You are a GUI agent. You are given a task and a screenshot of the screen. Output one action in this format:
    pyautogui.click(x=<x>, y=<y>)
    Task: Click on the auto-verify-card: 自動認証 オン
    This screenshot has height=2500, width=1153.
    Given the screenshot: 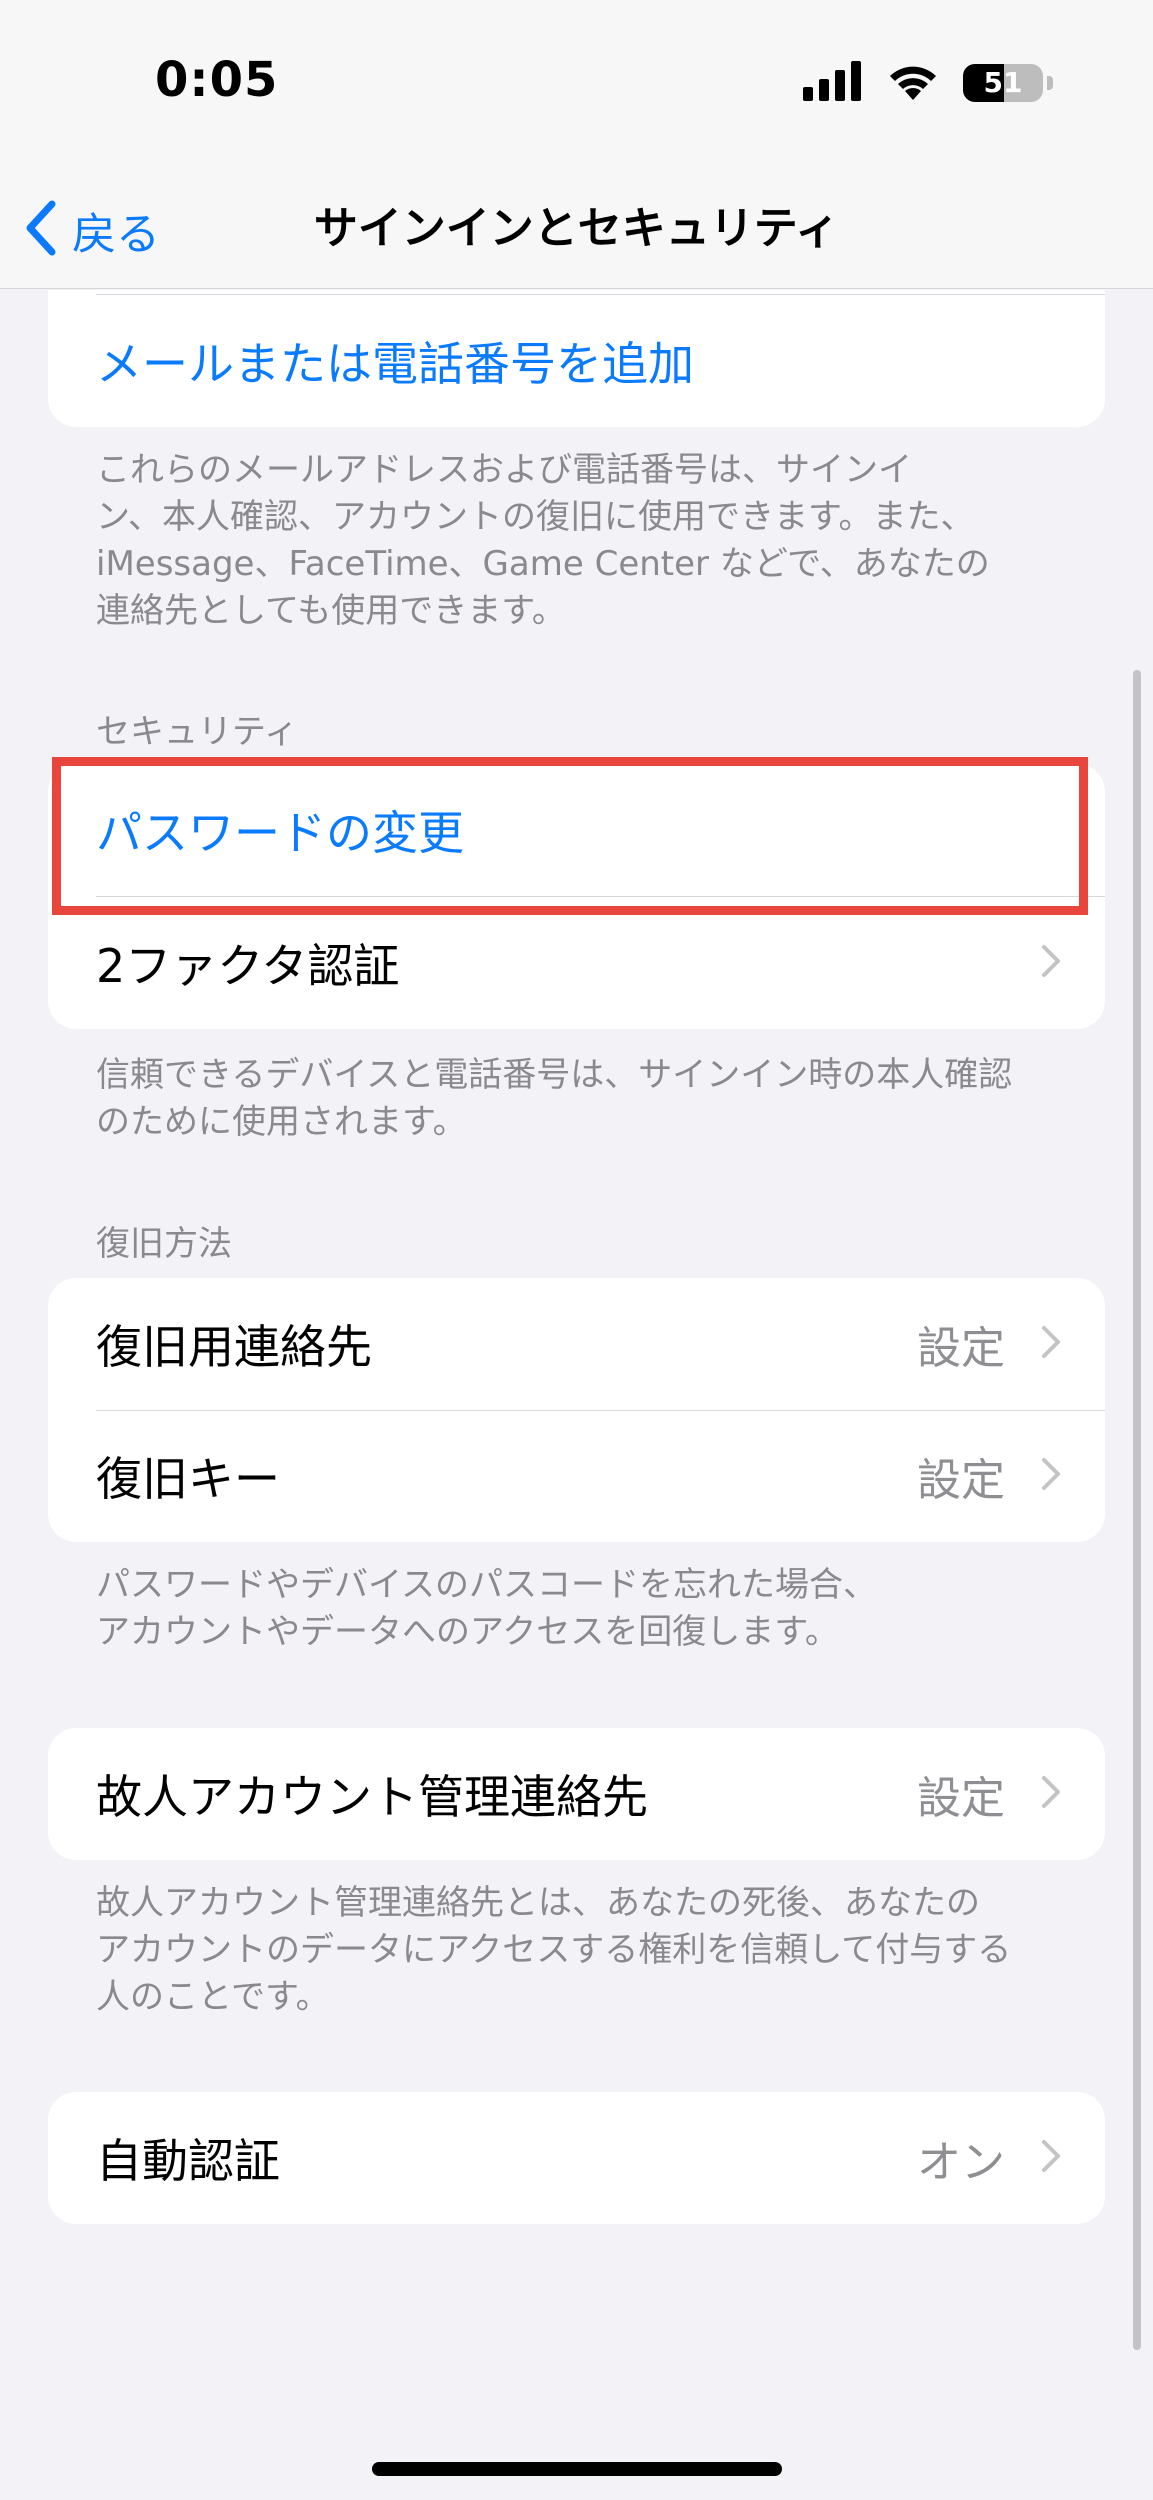 What is the action you would take?
    pyautogui.click(x=576, y=2158)
    